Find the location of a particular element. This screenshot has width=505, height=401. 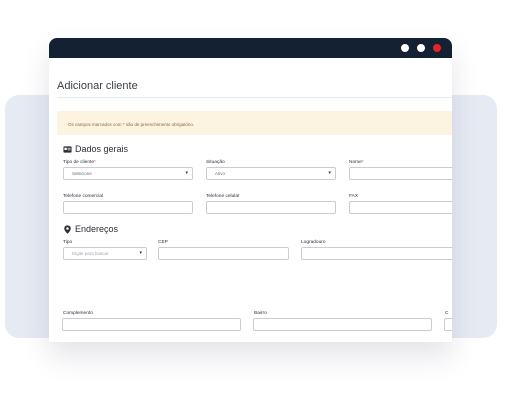

logradouro-label: Logradouro is located at coordinates (313, 242).